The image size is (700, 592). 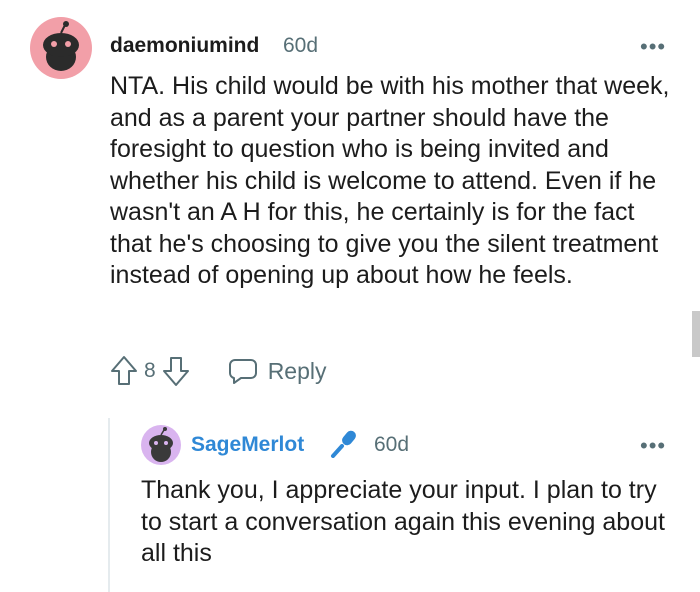 What do you see at coordinates (392, 444) in the screenshot?
I see `reply-timestamp: 60d` at bounding box center [392, 444].